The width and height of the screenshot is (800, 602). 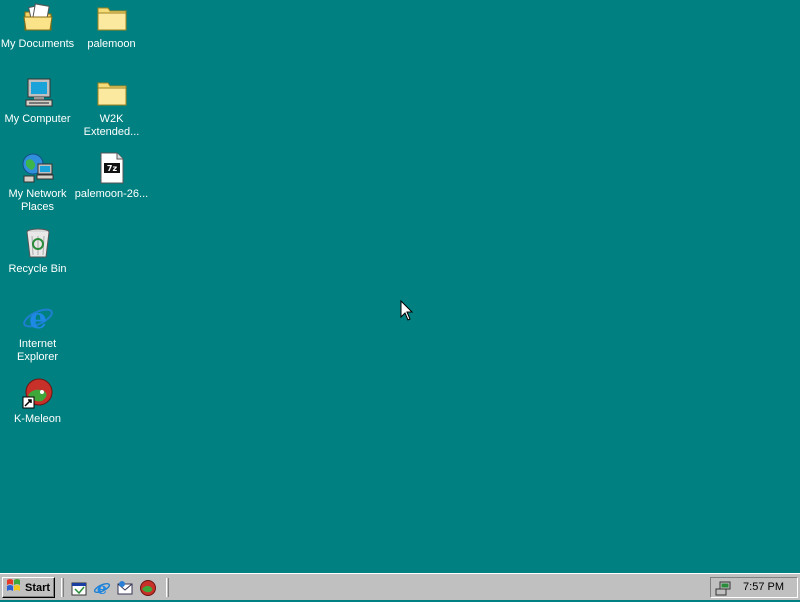 What do you see at coordinates (167, 587) in the screenshot?
I see `task-area-grip` at bounding box center [167, 587].